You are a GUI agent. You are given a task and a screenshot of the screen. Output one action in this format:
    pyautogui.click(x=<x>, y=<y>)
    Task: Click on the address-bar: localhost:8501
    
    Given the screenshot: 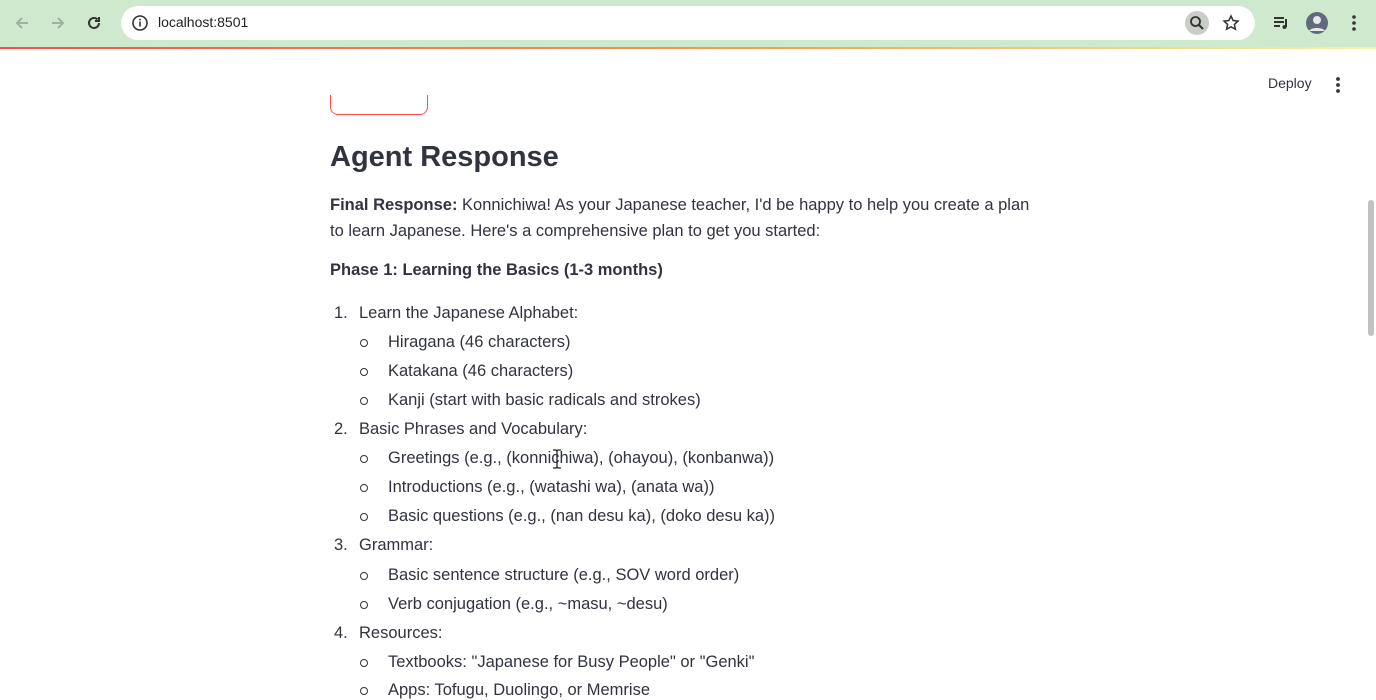 What is the action you would take?
    pyautogui.click(x=688, y=23)
    